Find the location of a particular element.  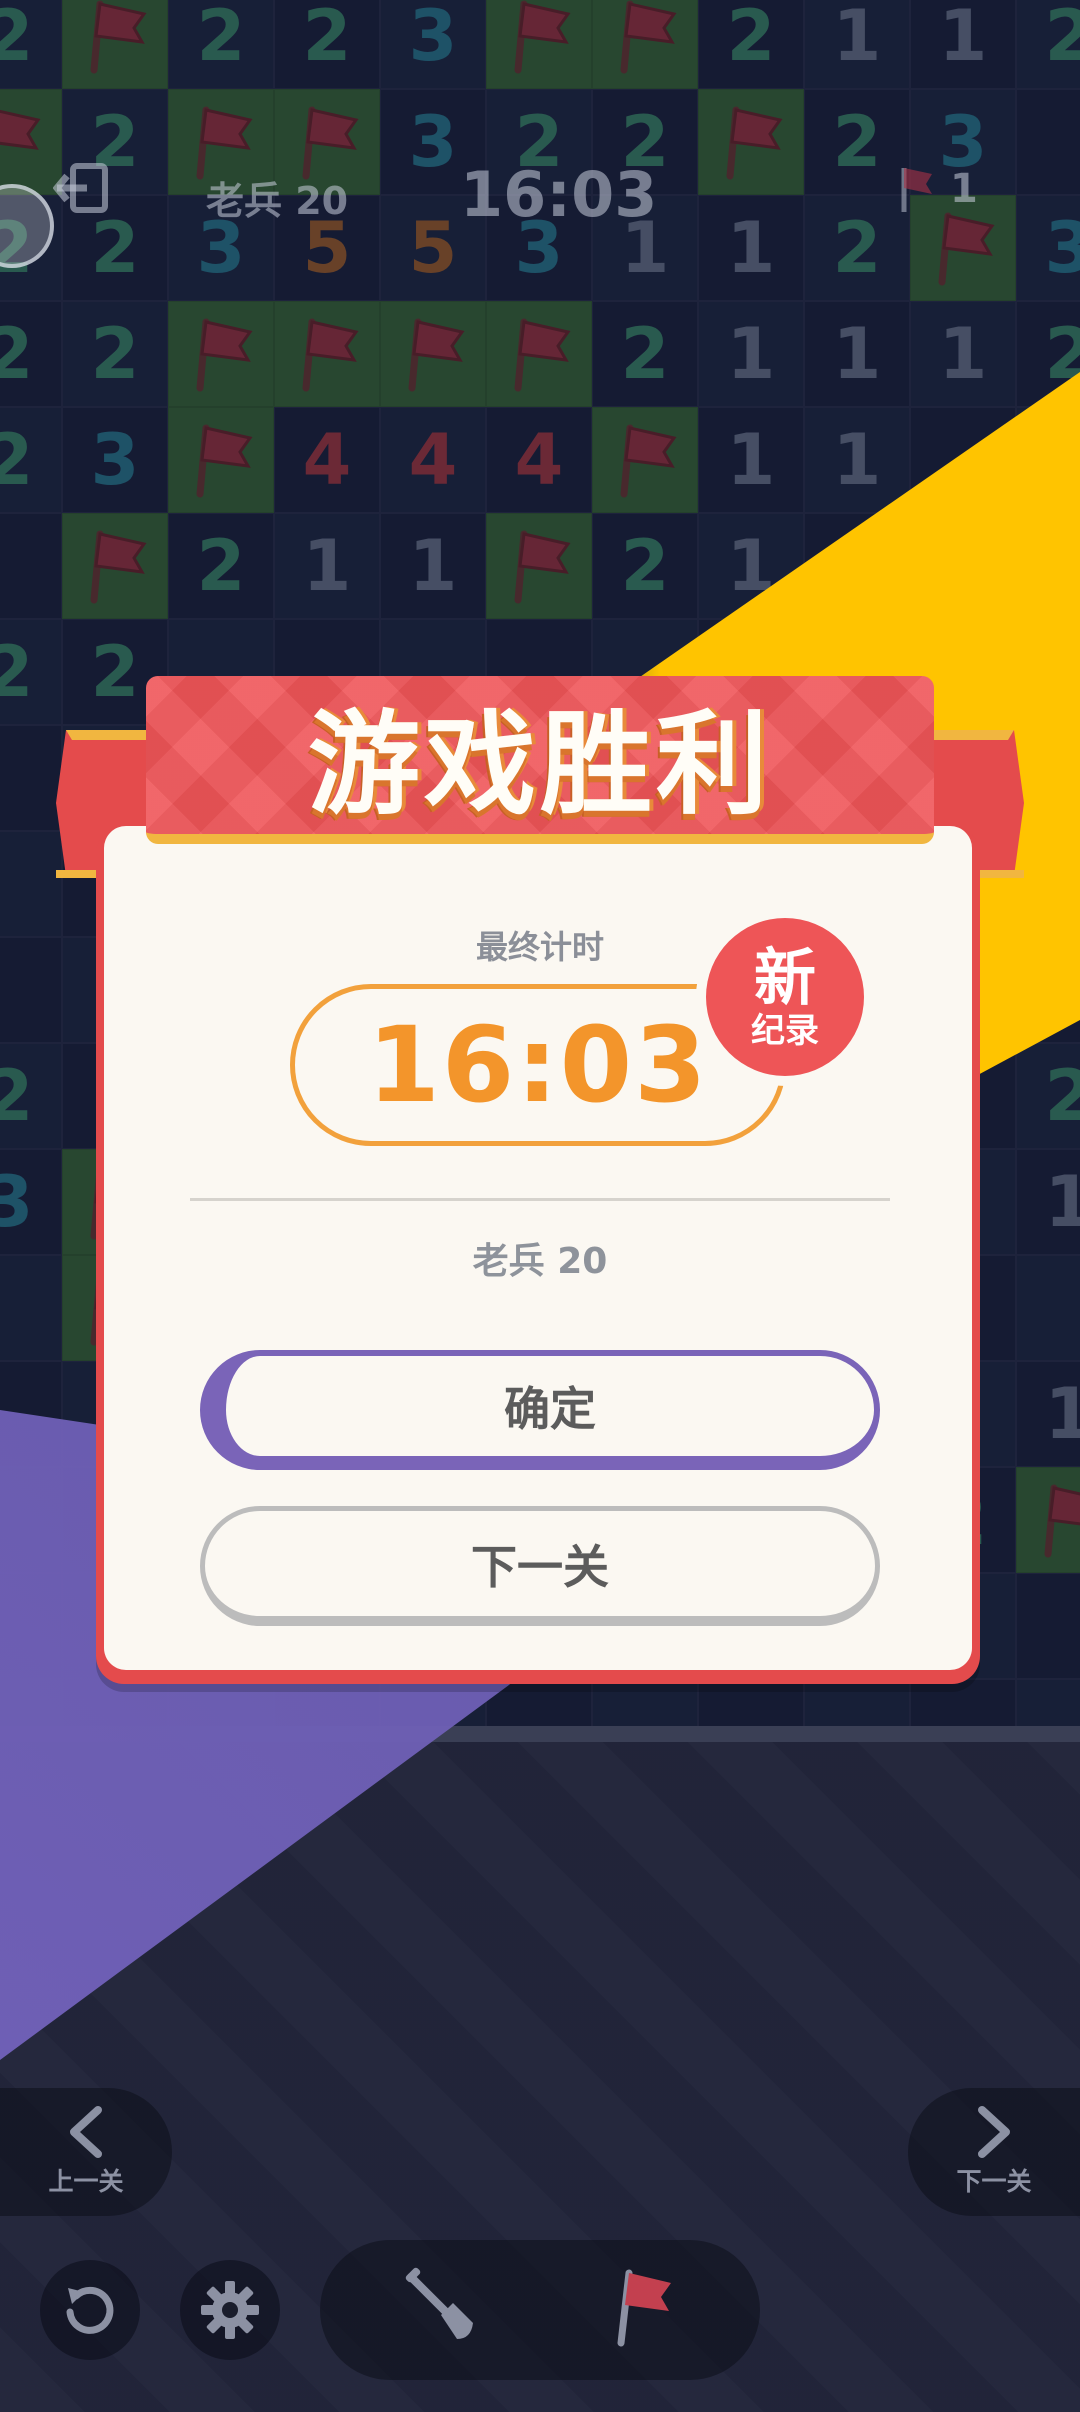

victory-banner: 游戏胜利 is located at coordinates (540, 760).